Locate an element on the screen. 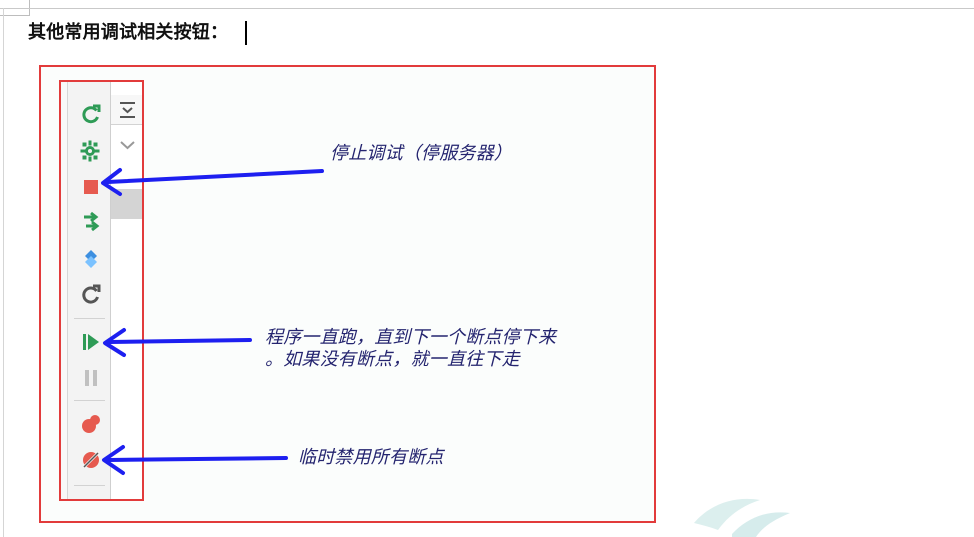  rerun-button is located at coordinates (91, 115).